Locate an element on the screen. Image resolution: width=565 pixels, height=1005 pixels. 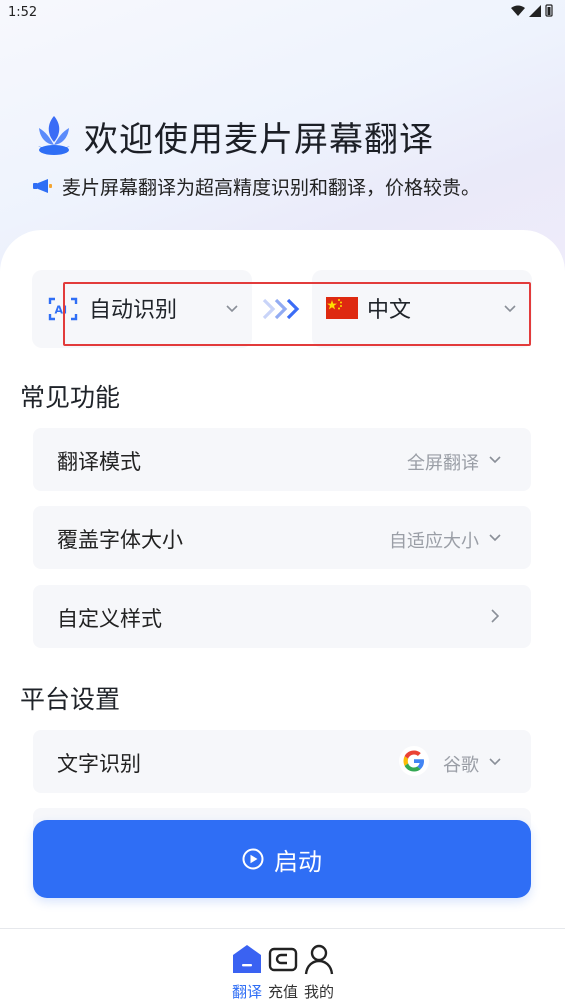
start-button: 启动 is located at coordinates (282, 859).